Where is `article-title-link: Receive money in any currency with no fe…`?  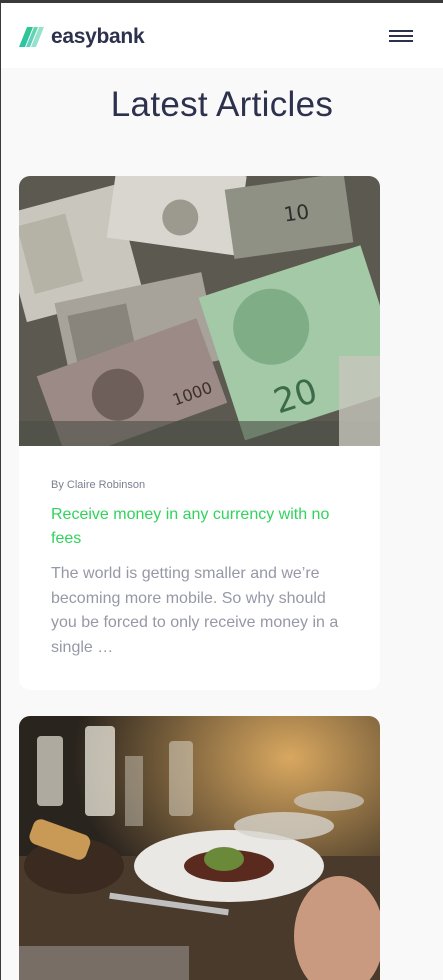
article-title-link: Receive money in any currency with no fe… is located at coordinates (199, 527).